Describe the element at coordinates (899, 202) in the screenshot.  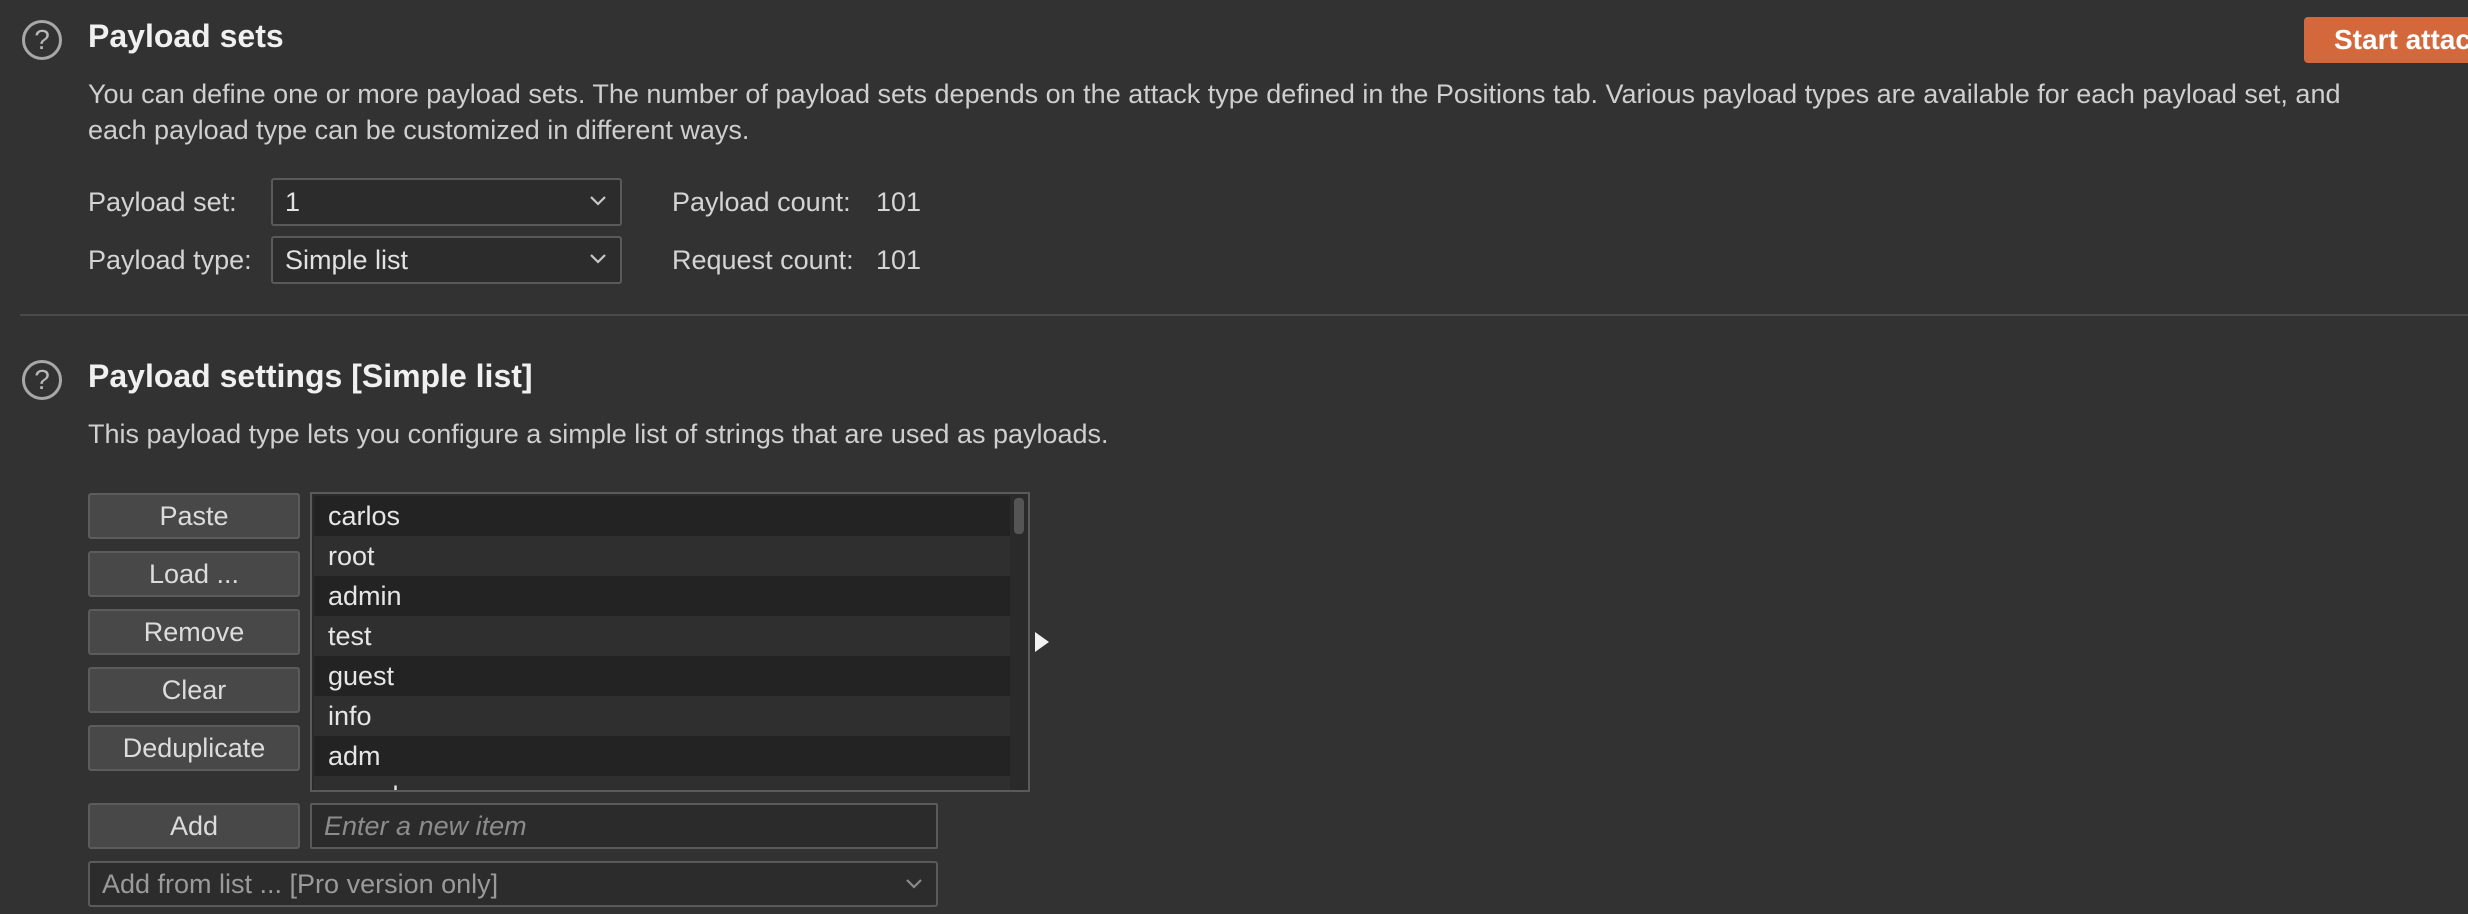
I see `payload-count-value: 101` at that location.